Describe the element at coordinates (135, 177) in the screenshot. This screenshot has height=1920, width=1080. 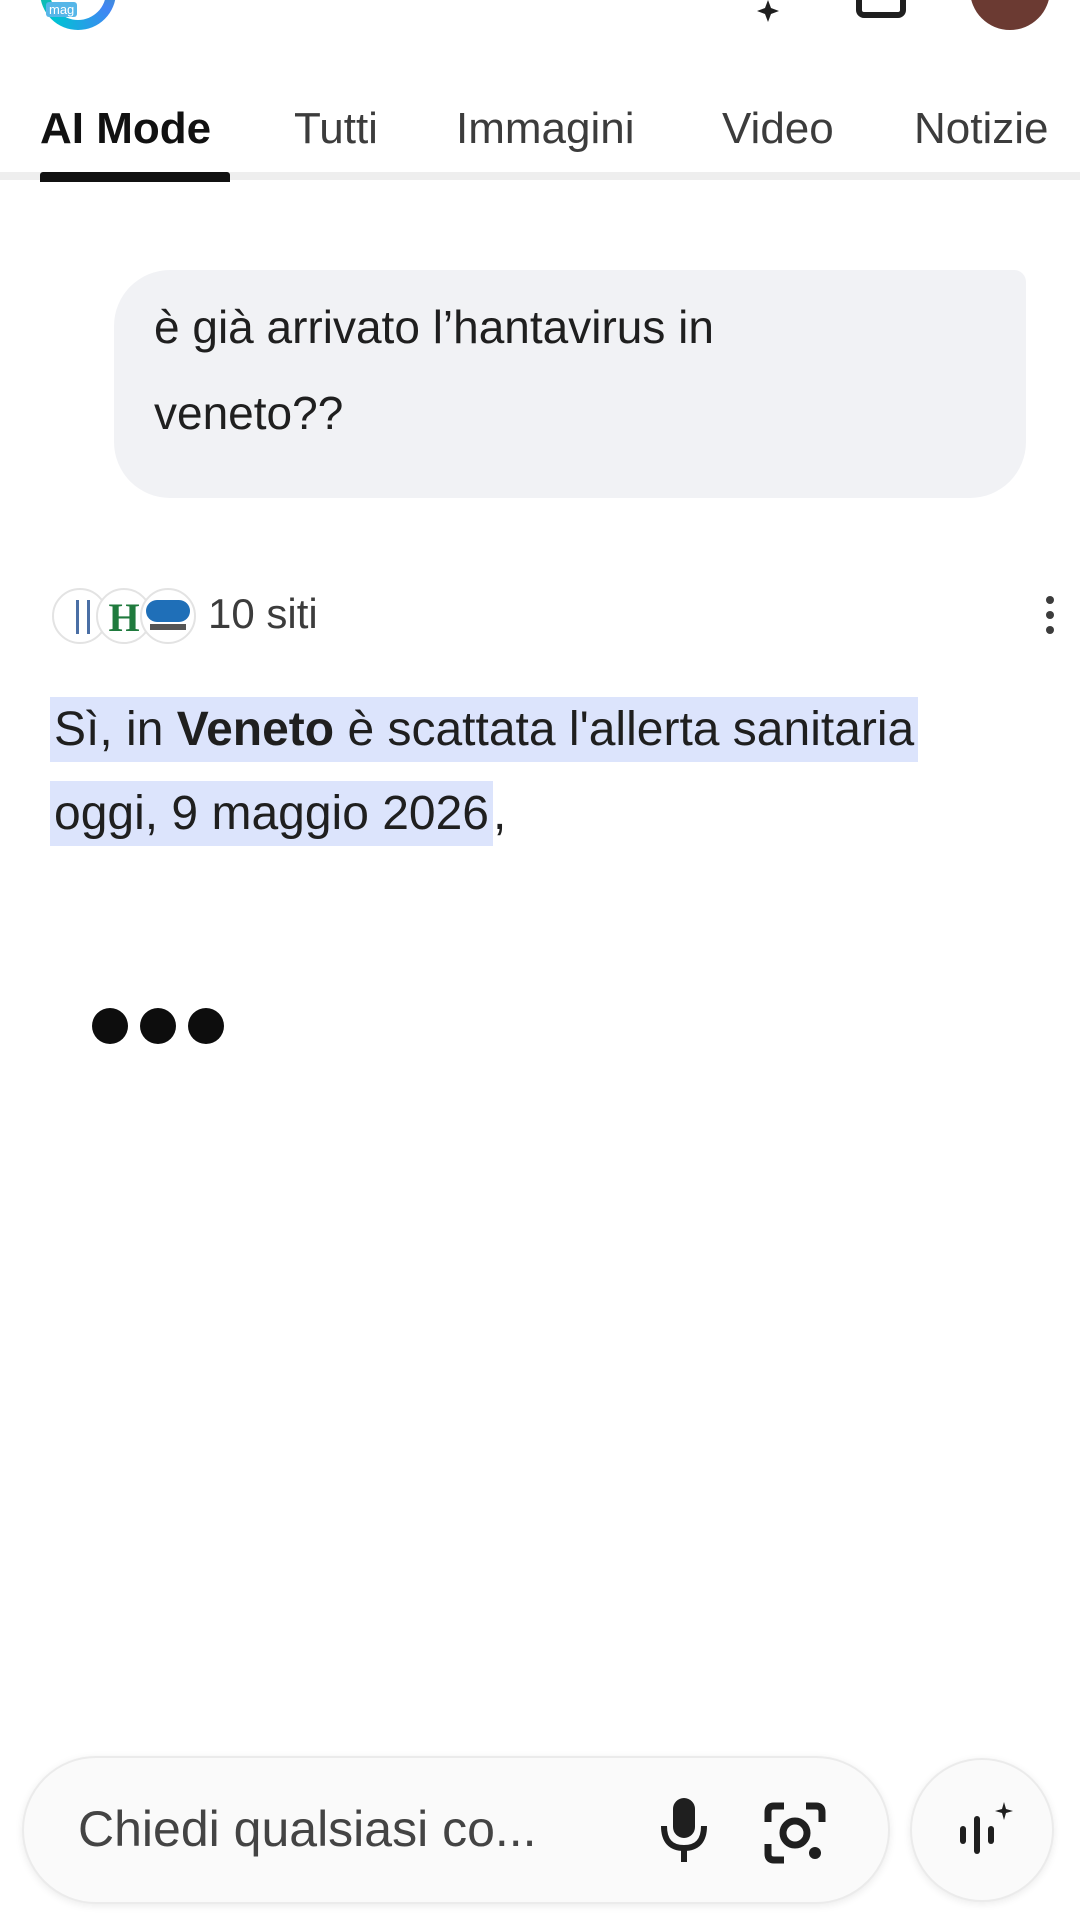
I see `active-tab-indicator` at that location.